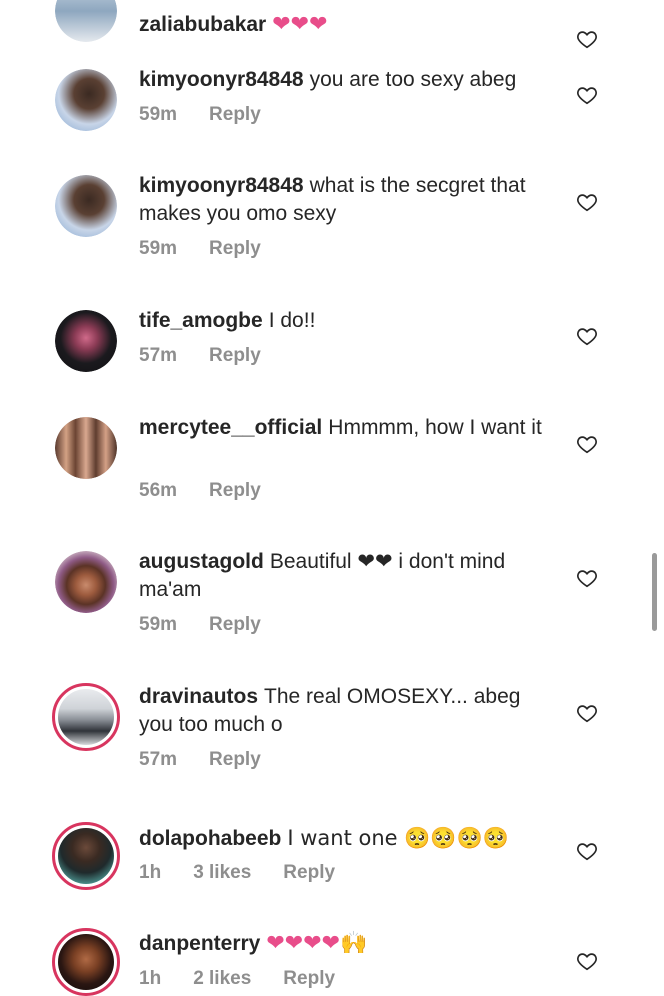 The image size is (664, 996). I want to click on comment-text: ❤❤❤❤🙌, so click(317, 943).